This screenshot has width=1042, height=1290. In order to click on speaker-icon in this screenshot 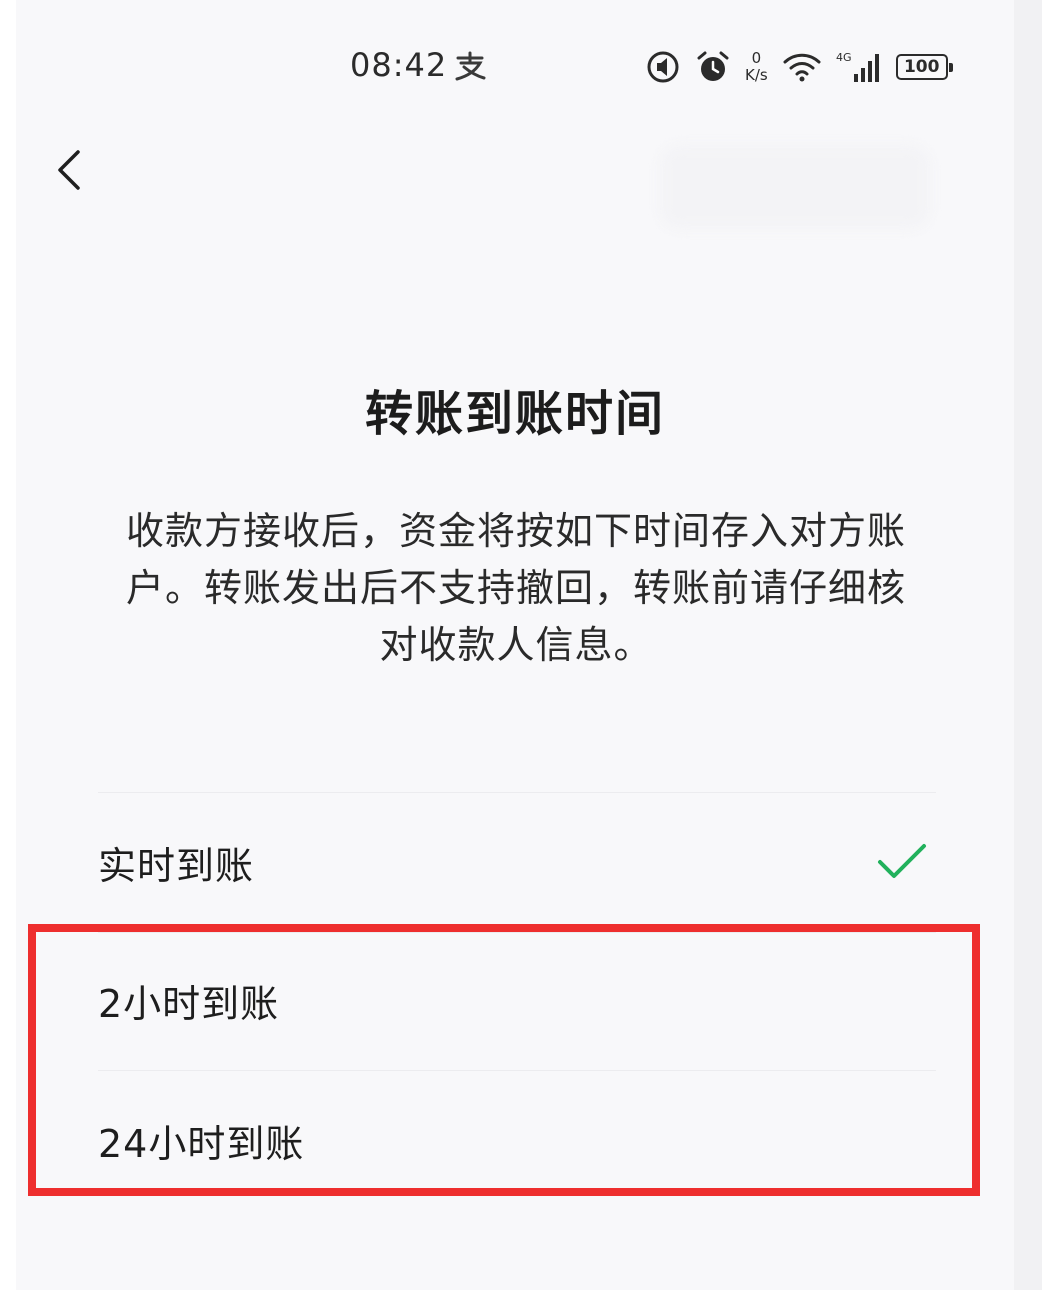, I will do `click(663, 67)`.